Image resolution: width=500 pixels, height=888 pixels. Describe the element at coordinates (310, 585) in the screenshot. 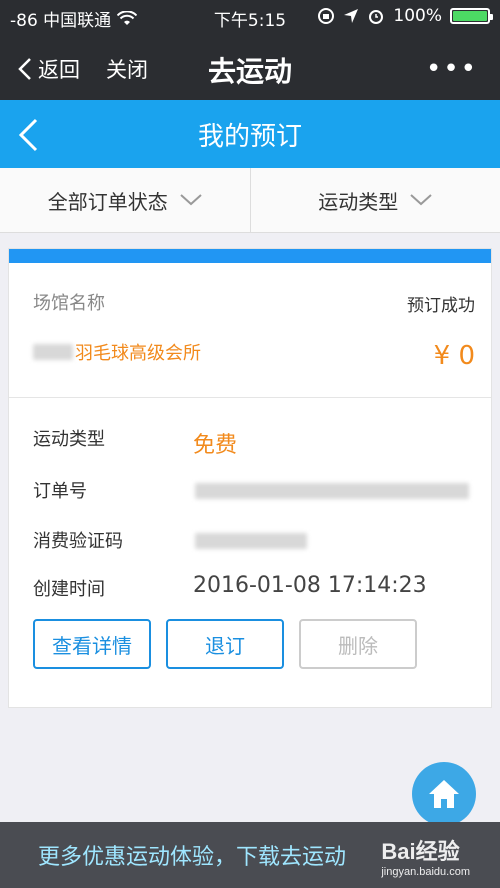

I see `created-time-value: 2016-01-08 17:14:23` at that location.